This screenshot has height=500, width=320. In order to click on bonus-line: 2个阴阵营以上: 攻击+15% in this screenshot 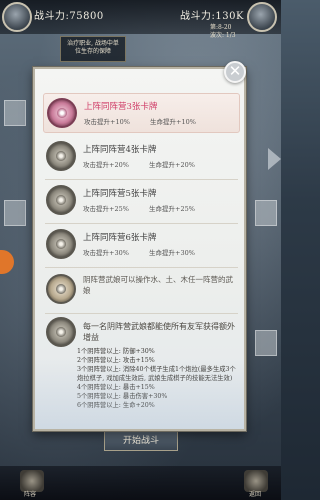, I will do `click(116, 360)`.